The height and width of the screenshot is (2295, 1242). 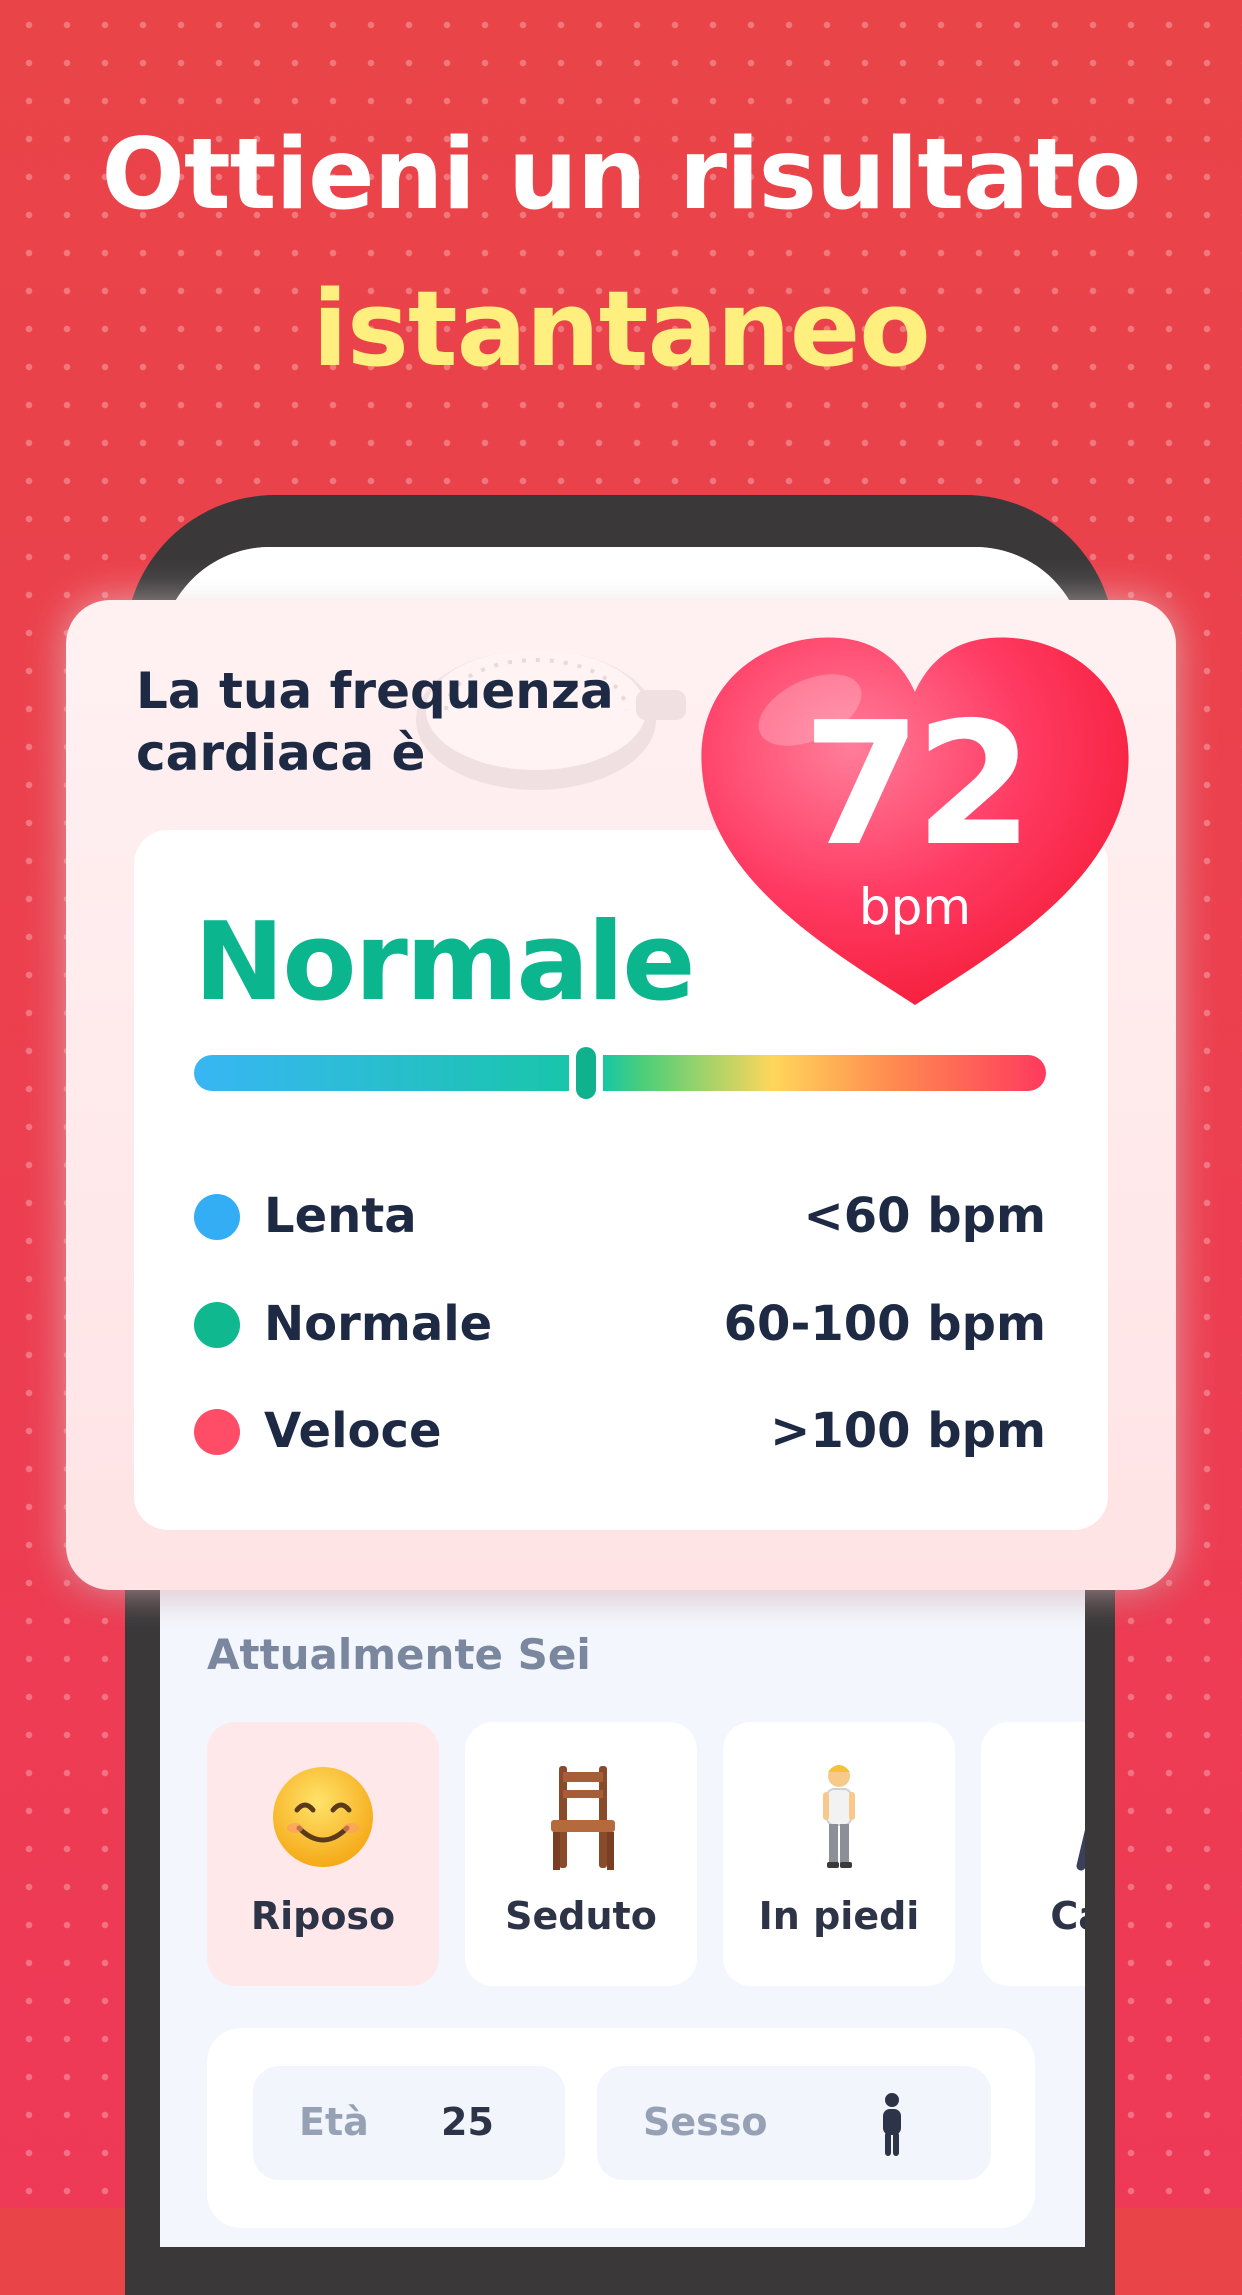 I want to click on range-indicator, so click(x=585, y=1073).